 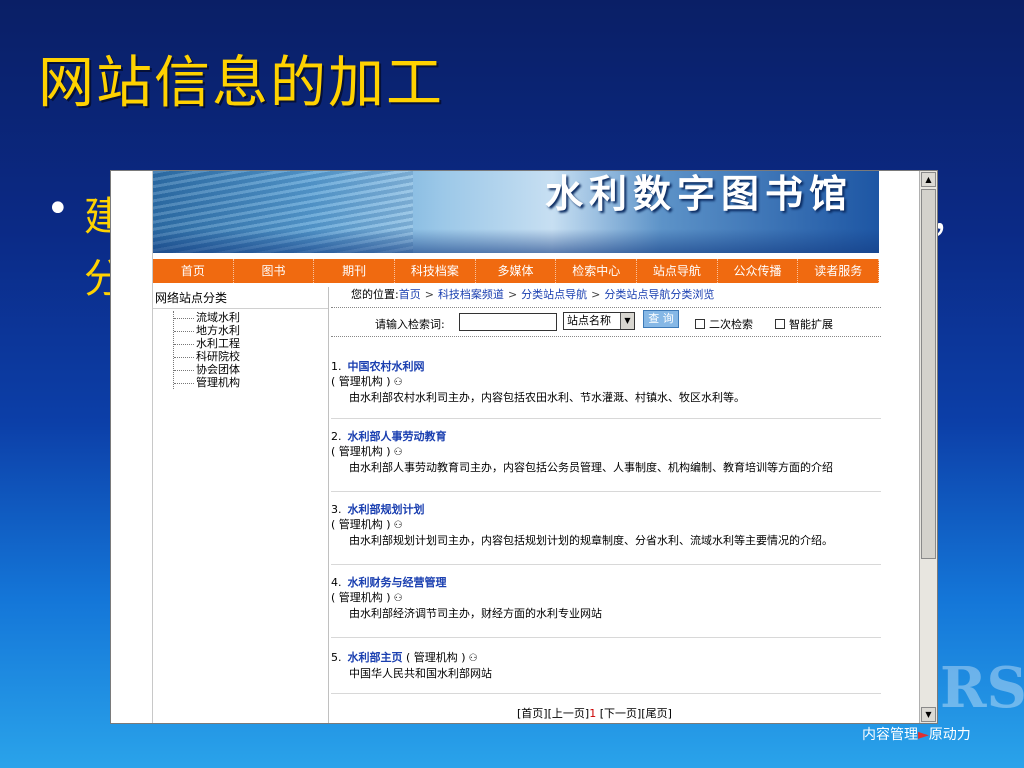 What do you see at coordinates (336, 582) in the screenshot?
I see `result-number: 4.` at bounding box center [336, 582].